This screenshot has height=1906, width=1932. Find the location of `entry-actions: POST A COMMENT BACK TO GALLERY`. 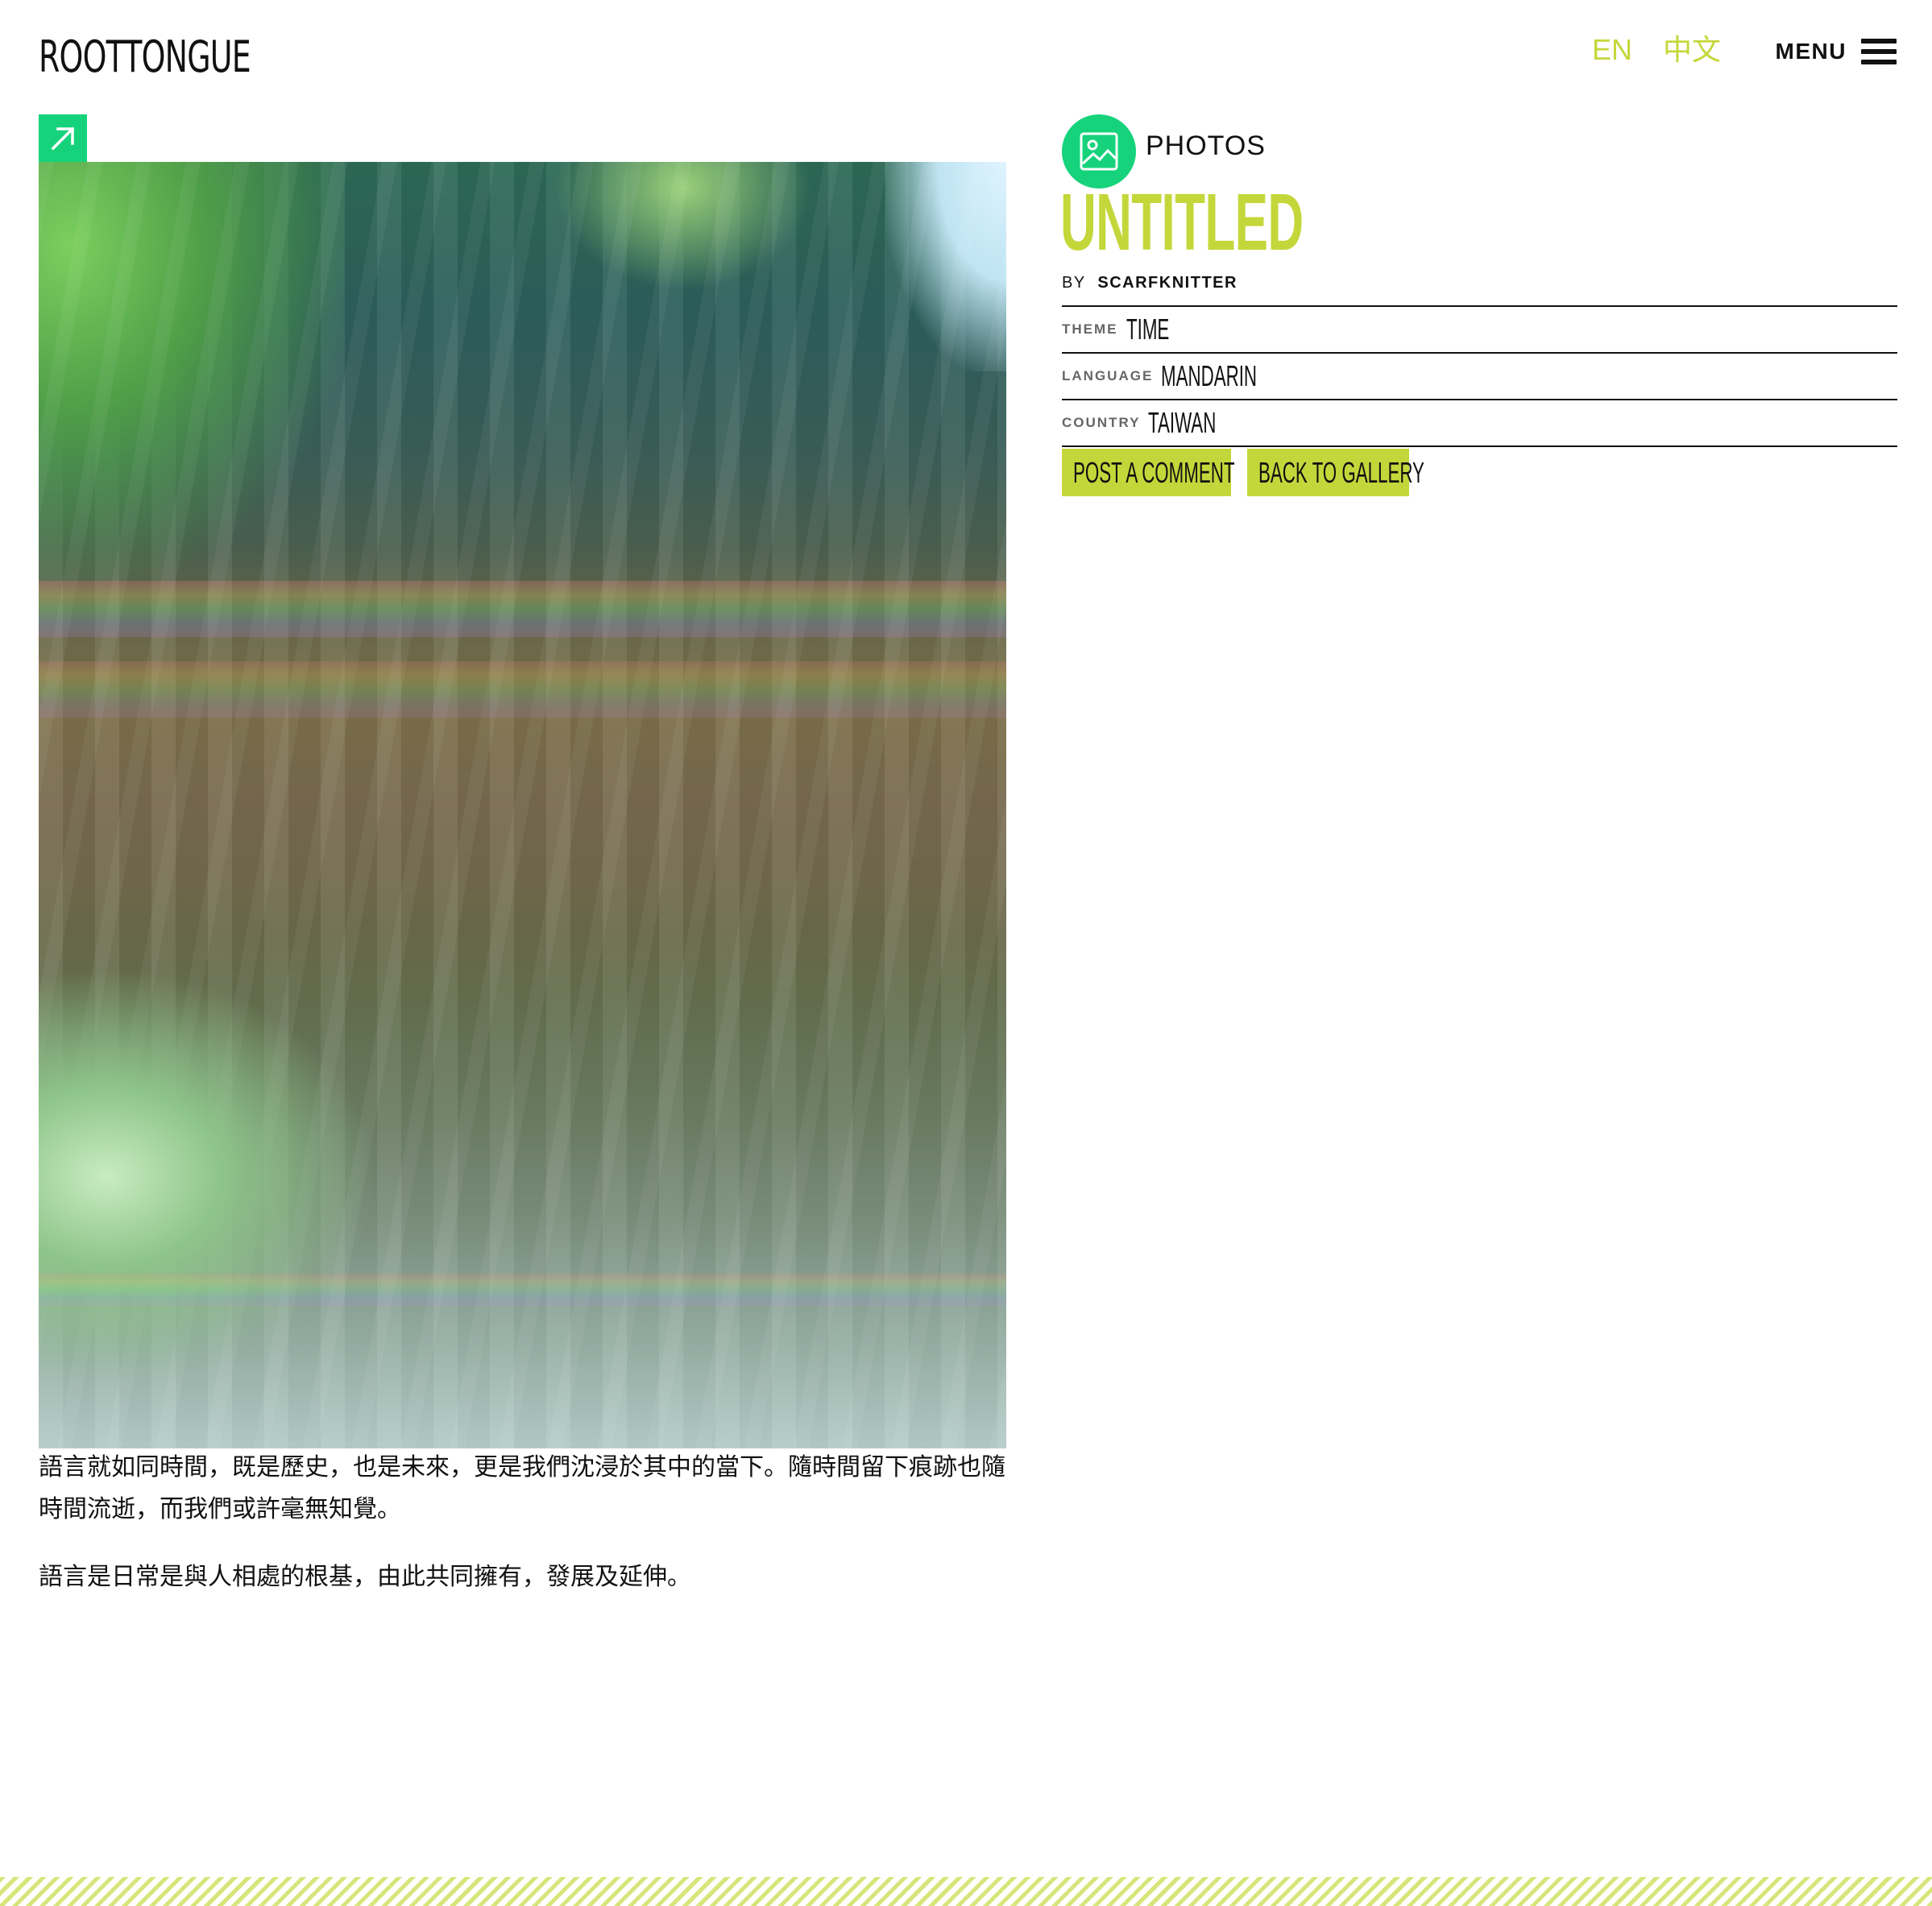

entry-actions: POST A COMMENT BACK TO GALLERY is located at coordinates (1243, 472).